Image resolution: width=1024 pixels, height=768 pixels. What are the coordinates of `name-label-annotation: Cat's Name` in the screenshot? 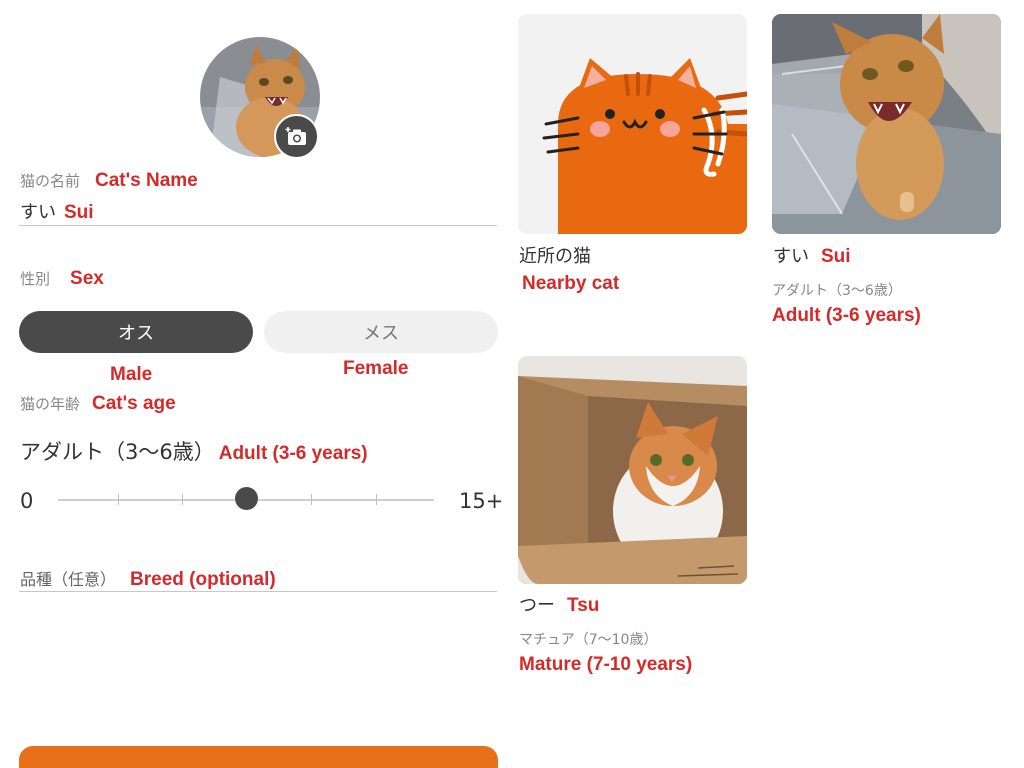 It's located at (146, 180).